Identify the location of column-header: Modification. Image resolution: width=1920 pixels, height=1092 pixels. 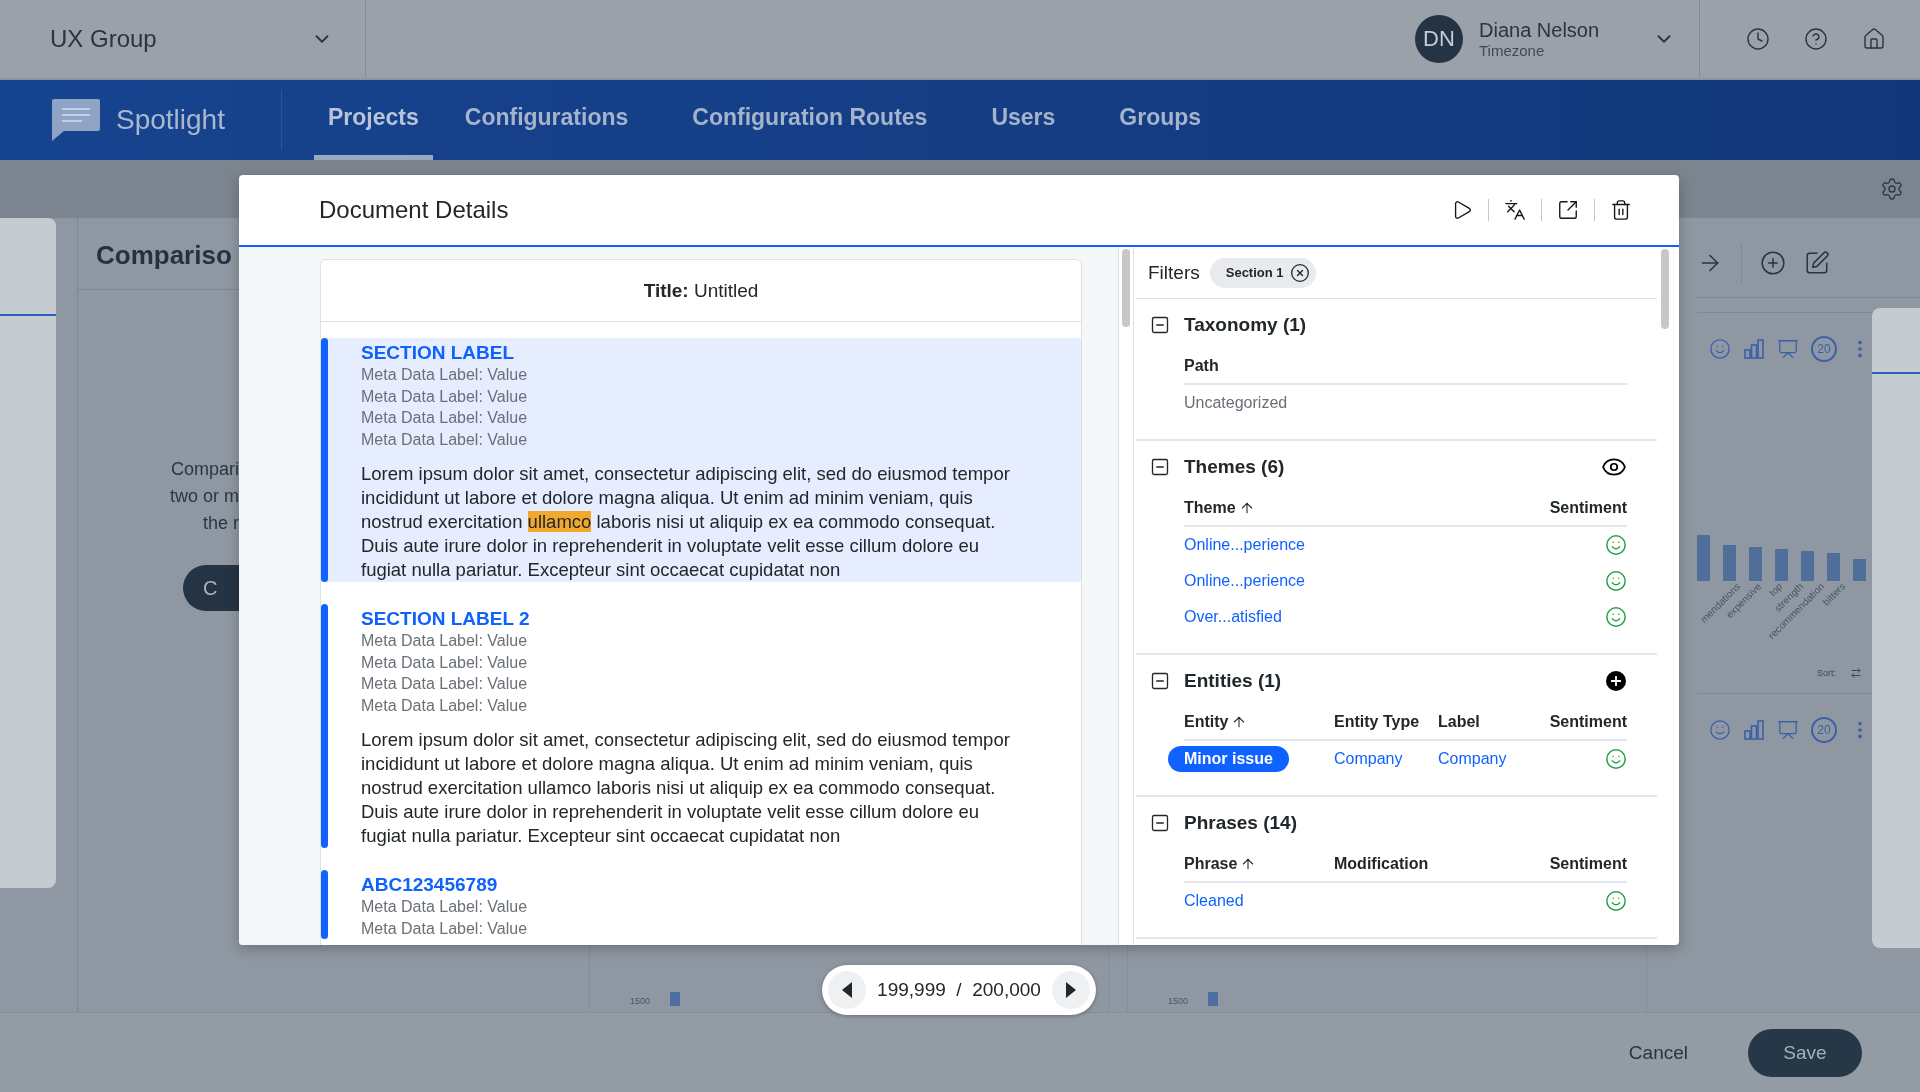
(1442, 865).